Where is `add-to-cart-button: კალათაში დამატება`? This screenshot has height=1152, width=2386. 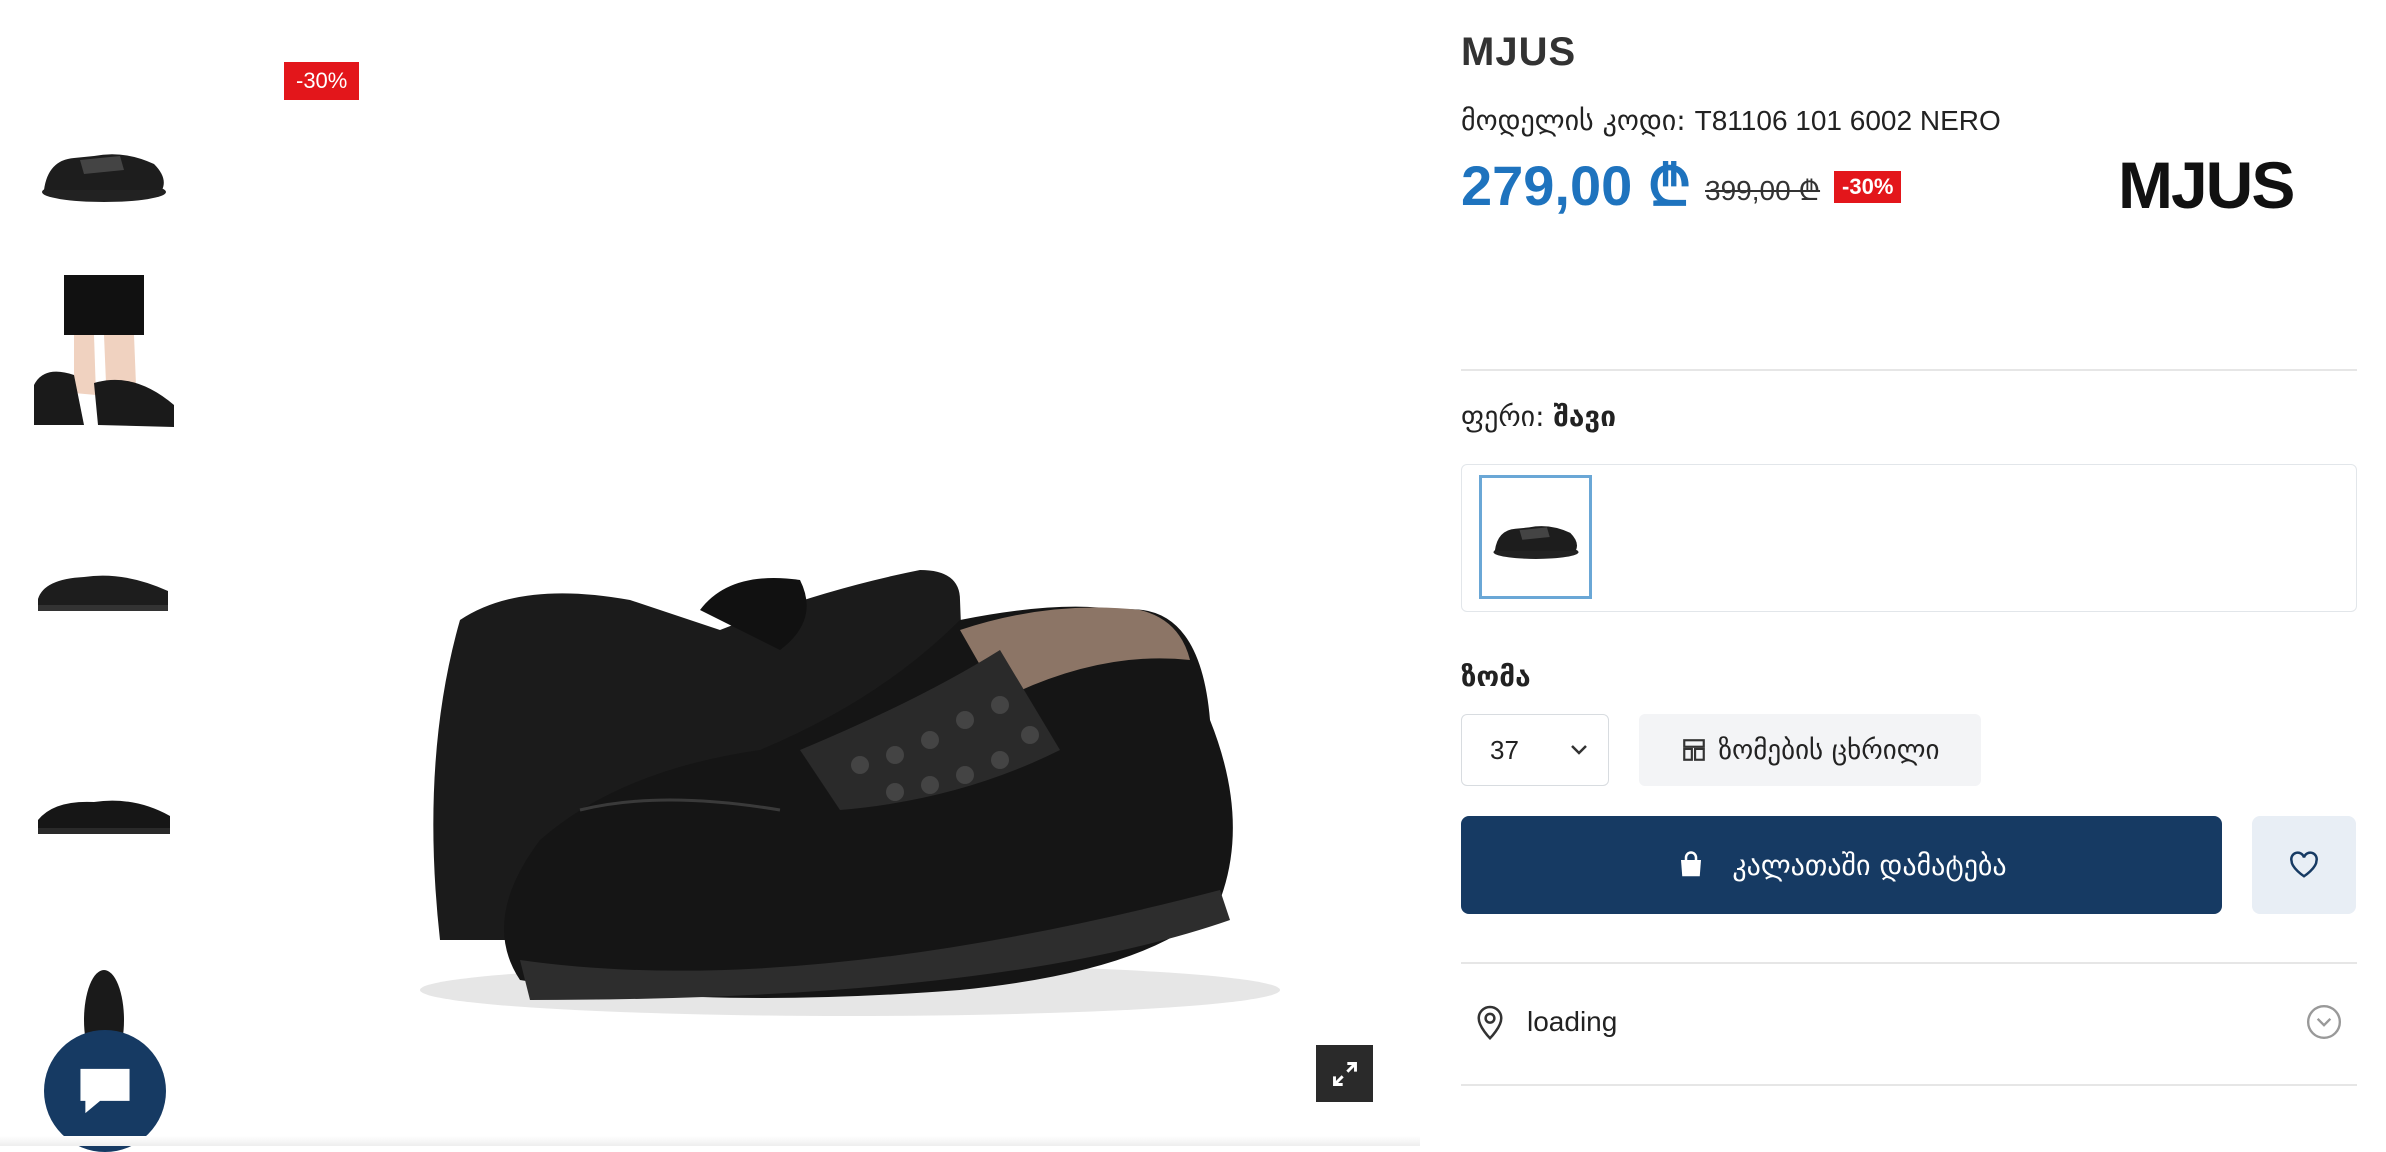
add-to-cart-button: კალათაში დამატება is located at coordinates (1841, 865).